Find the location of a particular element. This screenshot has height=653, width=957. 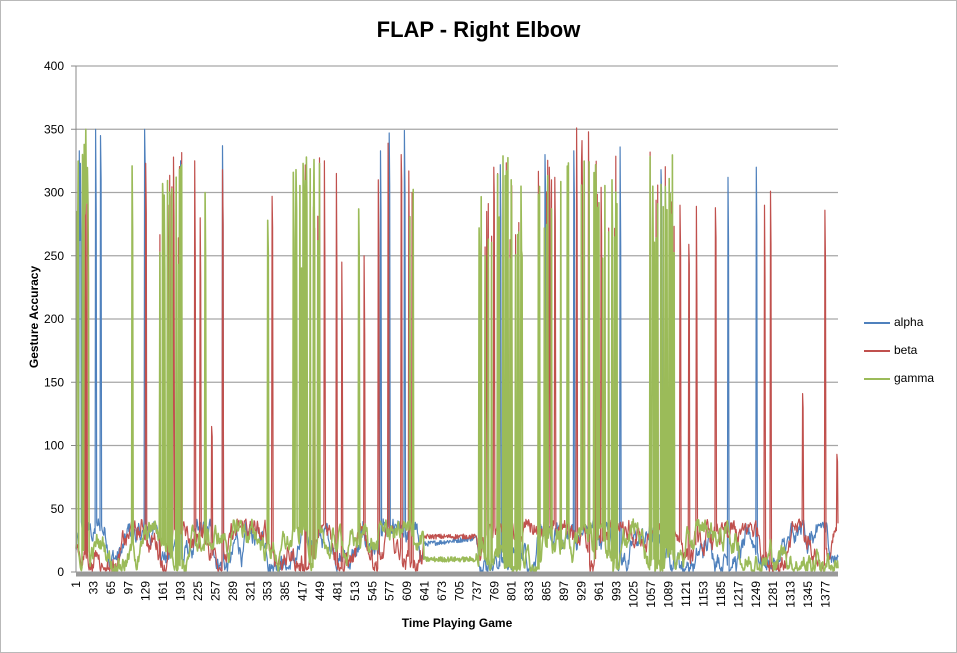

x-tick-label: 193 is located at coordinates (181, 591).